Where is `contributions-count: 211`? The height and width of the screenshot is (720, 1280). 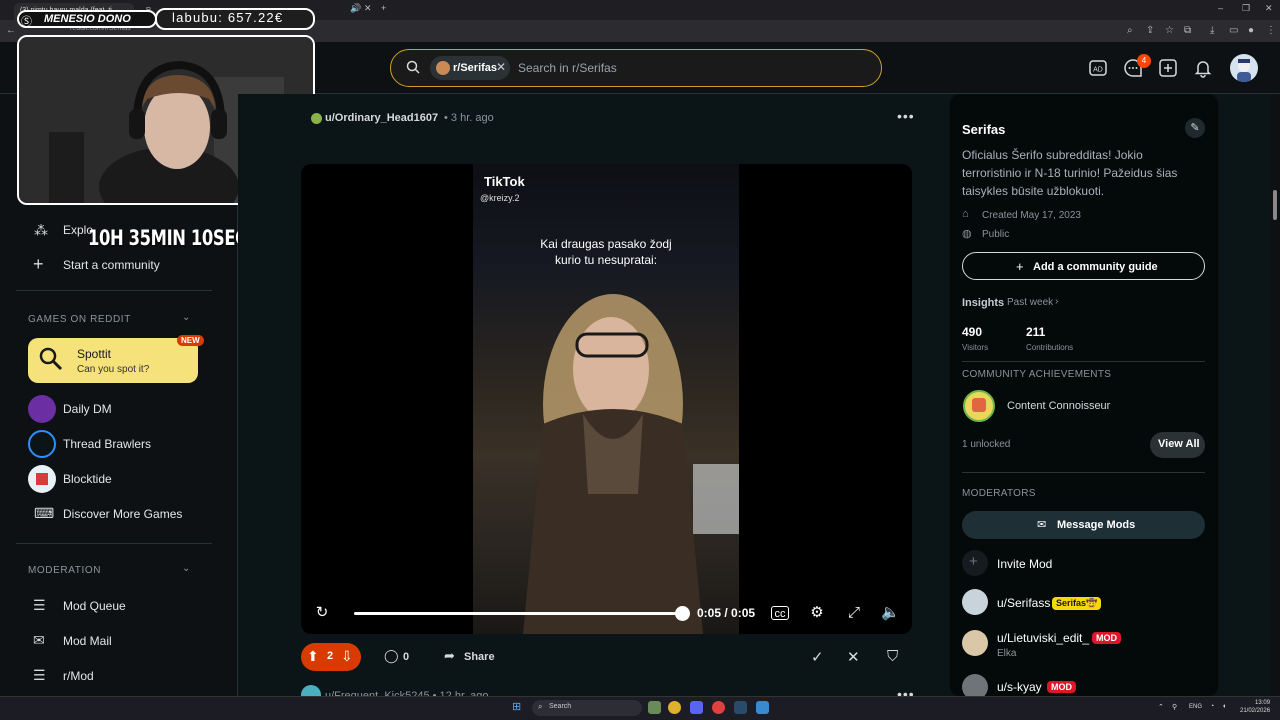 contributions-count: 211 is located at coordinates (1036, 332).